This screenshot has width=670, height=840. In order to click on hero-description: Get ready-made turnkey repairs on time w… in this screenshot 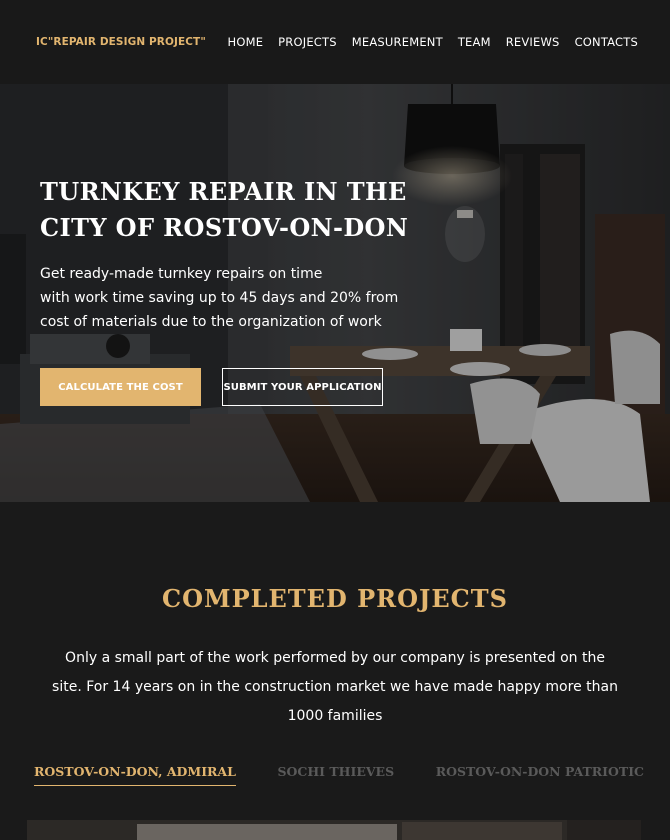, I will do `click(240, 298)`.